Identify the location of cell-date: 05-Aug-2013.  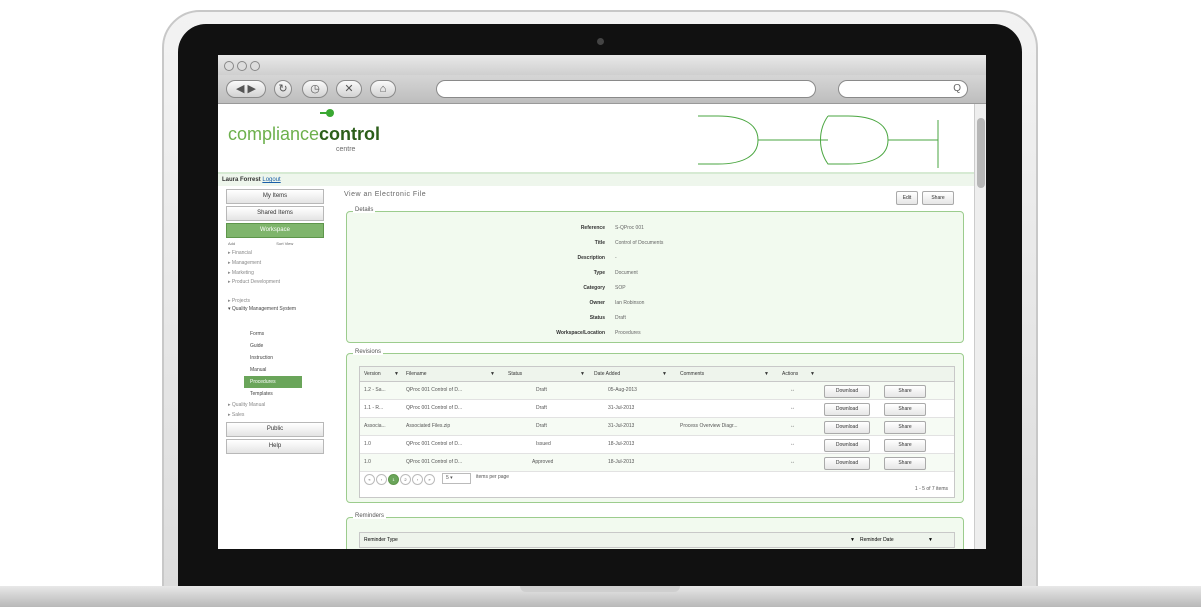
(622, 390).